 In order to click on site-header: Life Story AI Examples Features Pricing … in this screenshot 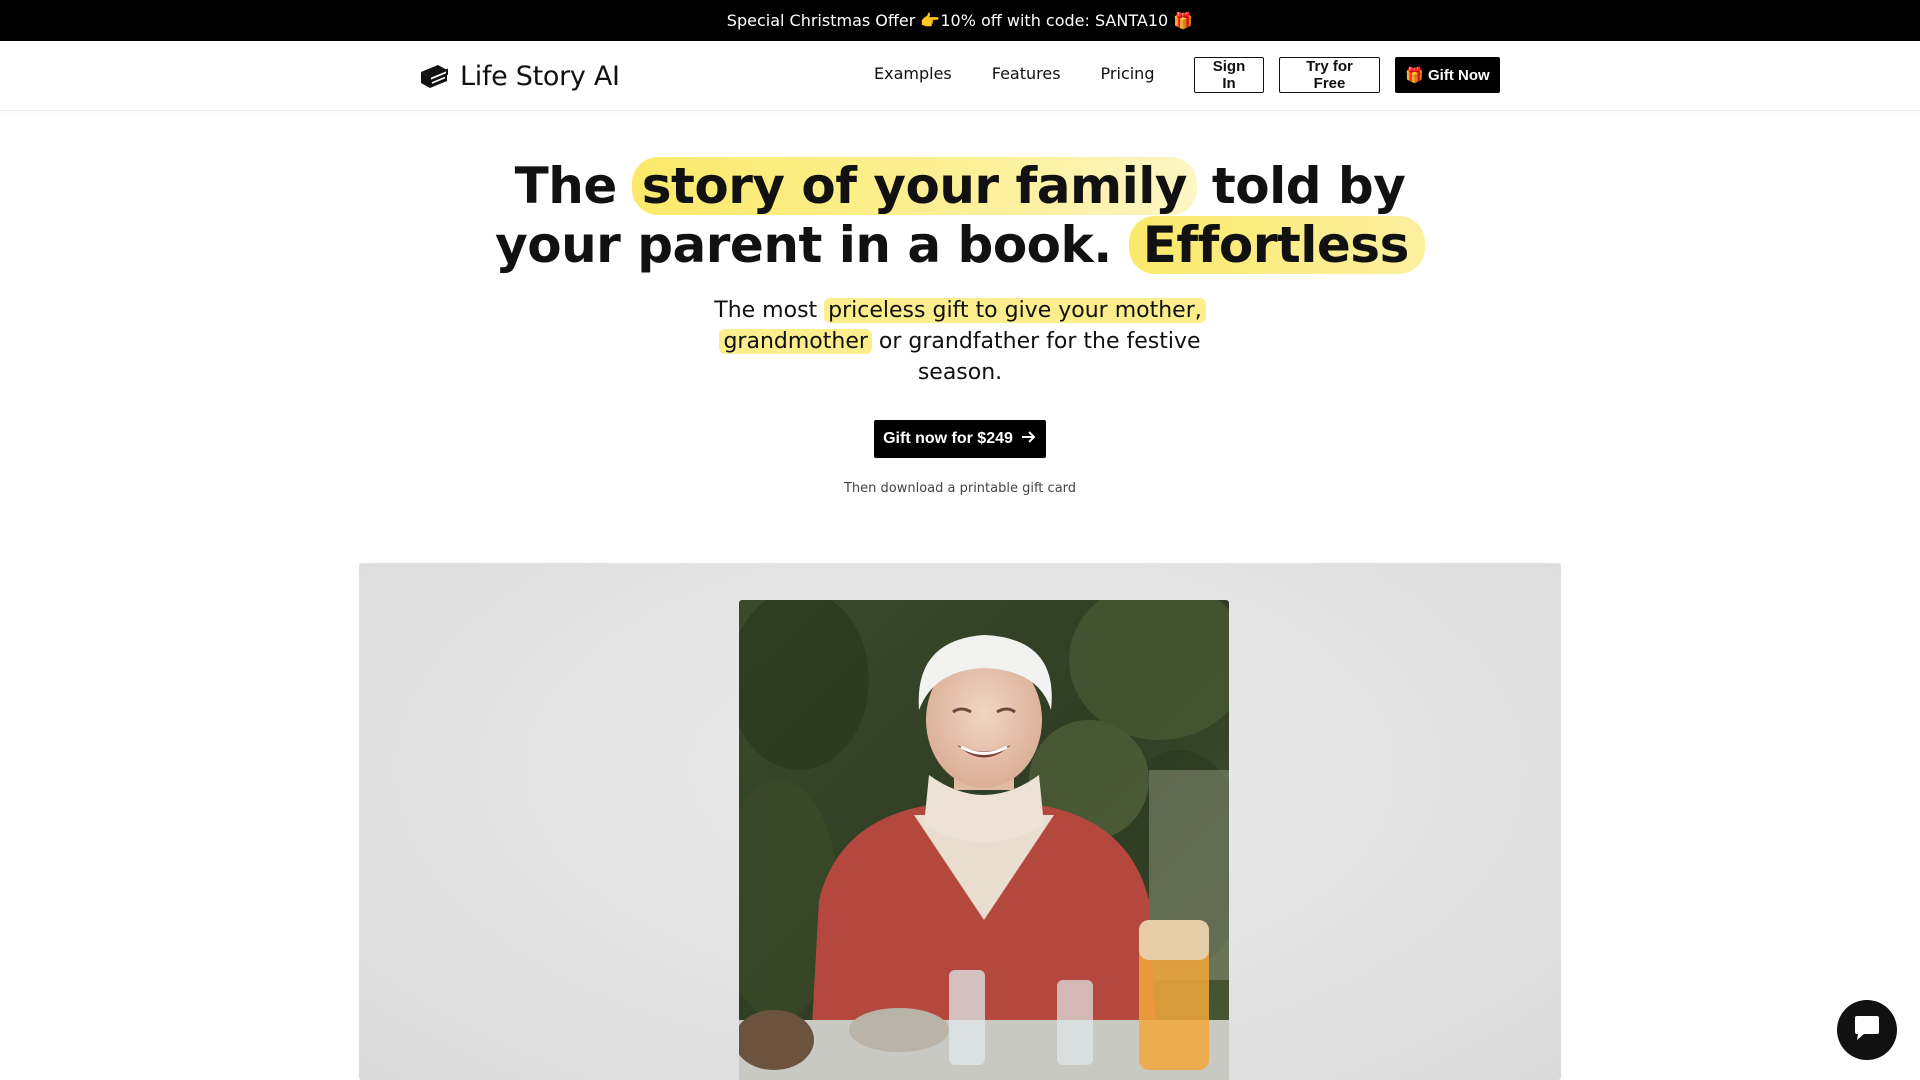, I will do `click(960, 76)`.